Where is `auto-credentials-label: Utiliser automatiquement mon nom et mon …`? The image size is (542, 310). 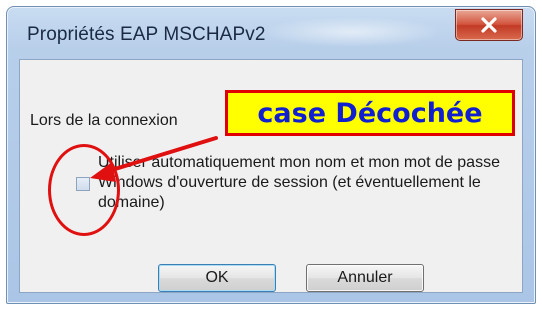 auto-credentials-label: Utiliser automatiquement mon nom et mon … is located at coordinates (303, 183).